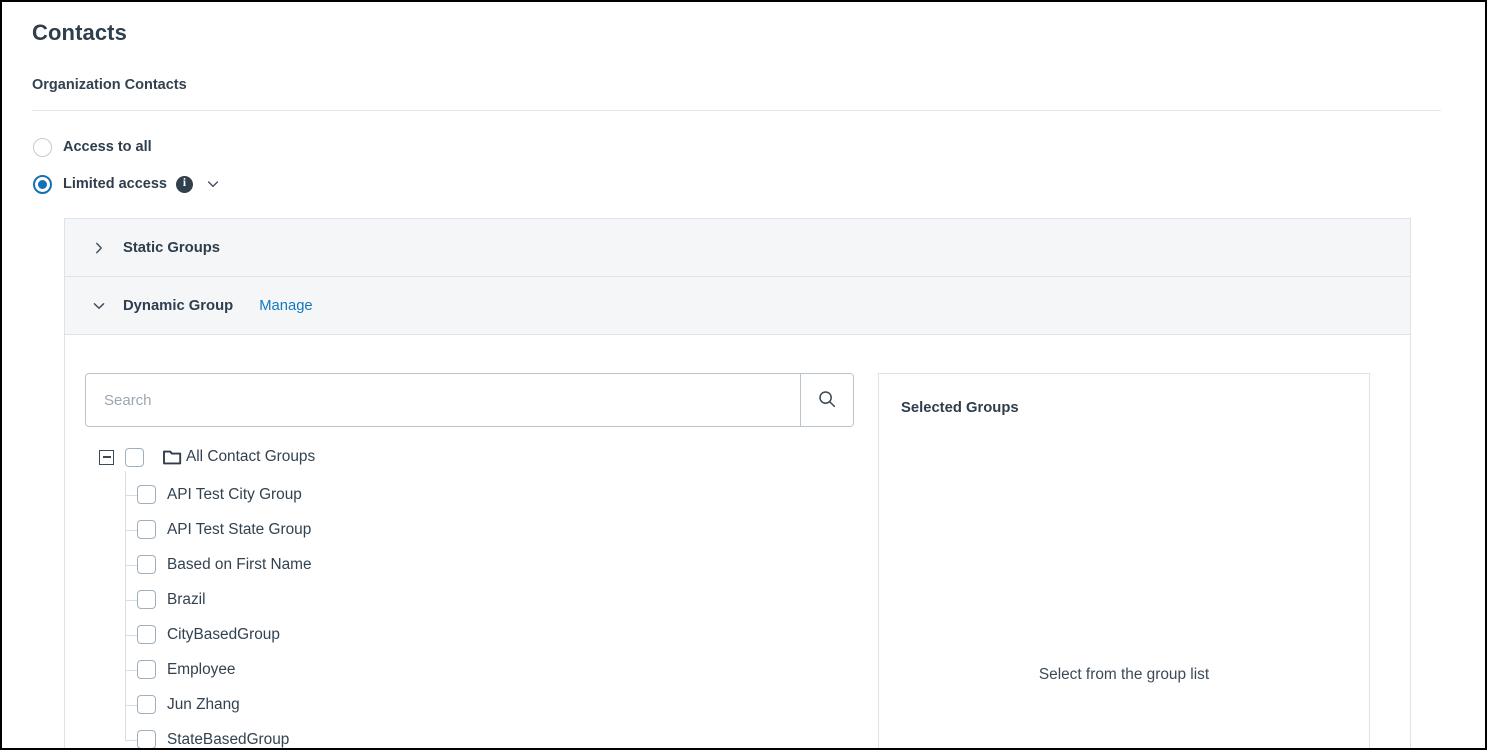 Image resolution: width=1487 pixels, height=750 pixels. What do you see at coordinates (186, 599) in the screenshot?
I see `tree-item-label: Brazil` at bounding box center [186, 599].